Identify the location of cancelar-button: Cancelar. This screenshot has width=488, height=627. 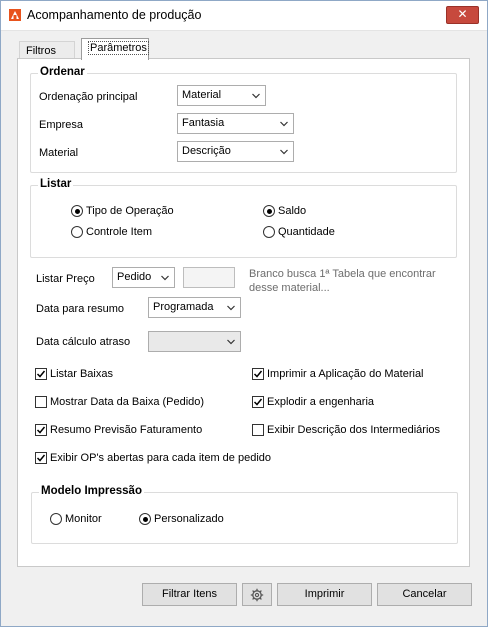
(424, 594).